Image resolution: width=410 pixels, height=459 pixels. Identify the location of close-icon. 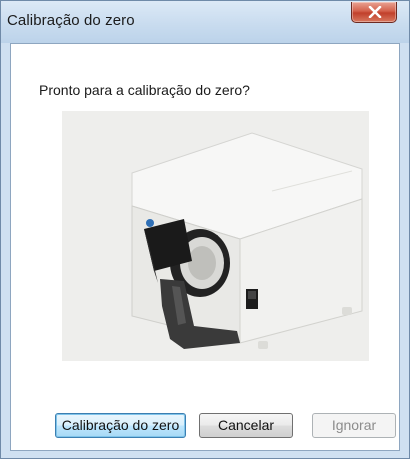
(375, 12).